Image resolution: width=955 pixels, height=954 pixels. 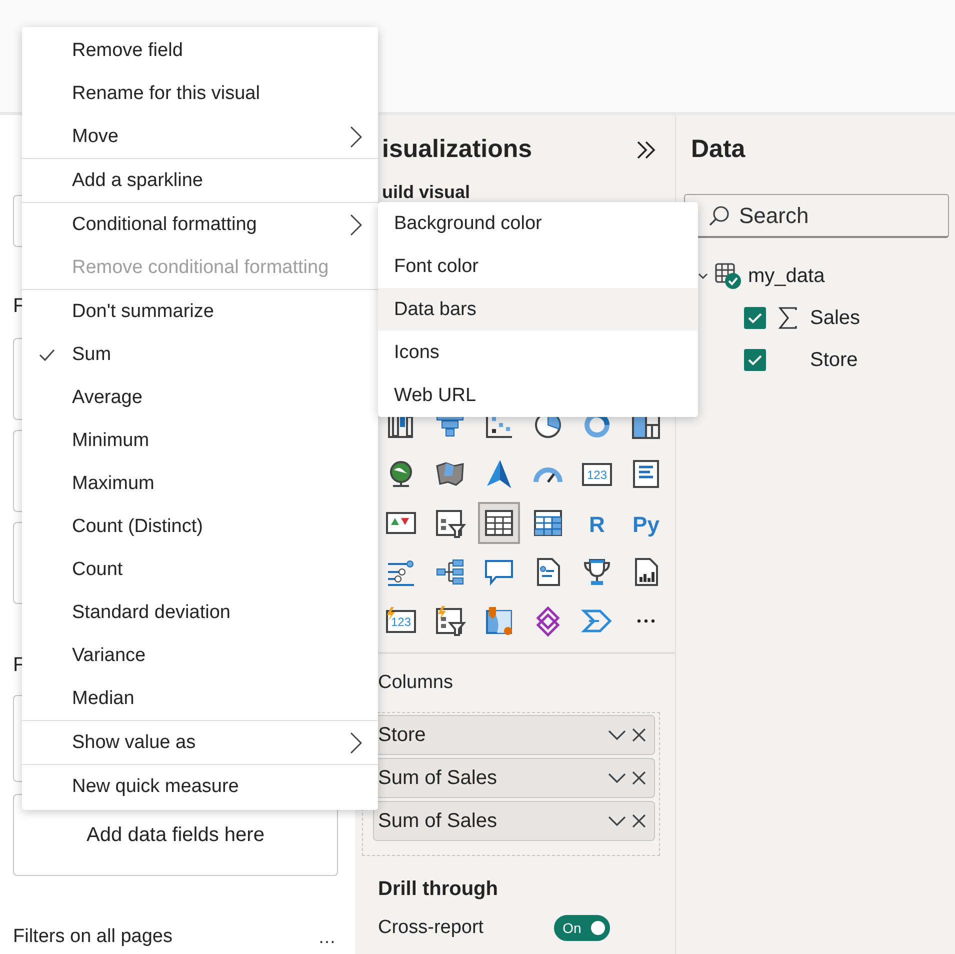 I want to click on pane-title: isualizations, so click(x=457, y=149).